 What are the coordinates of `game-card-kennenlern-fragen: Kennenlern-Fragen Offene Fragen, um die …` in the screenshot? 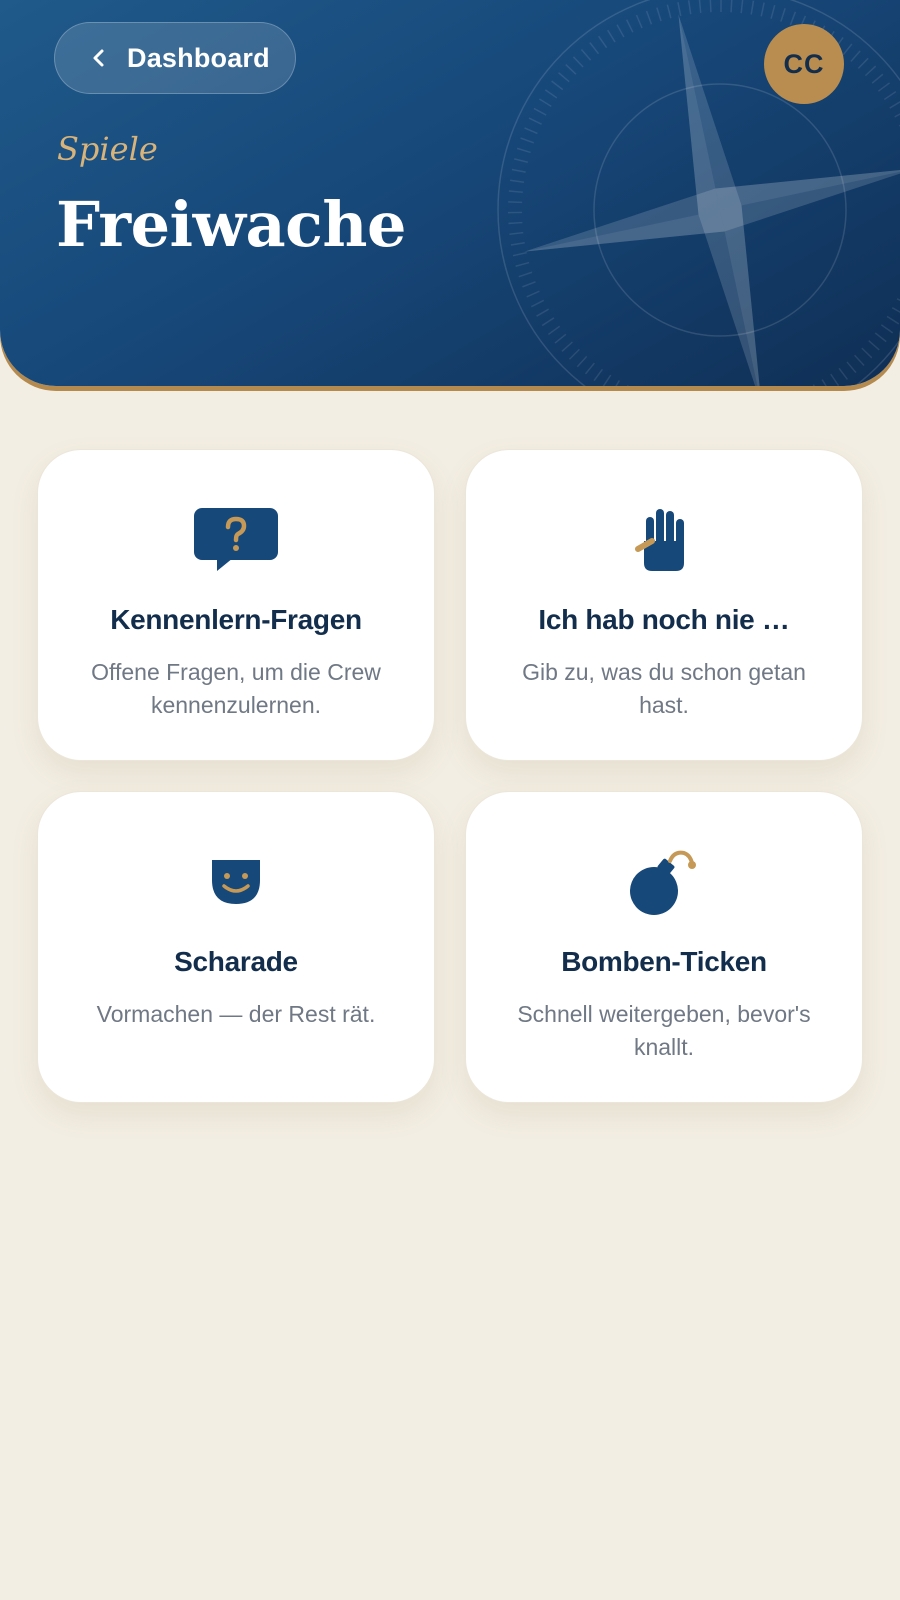 It's located at (236, 605).